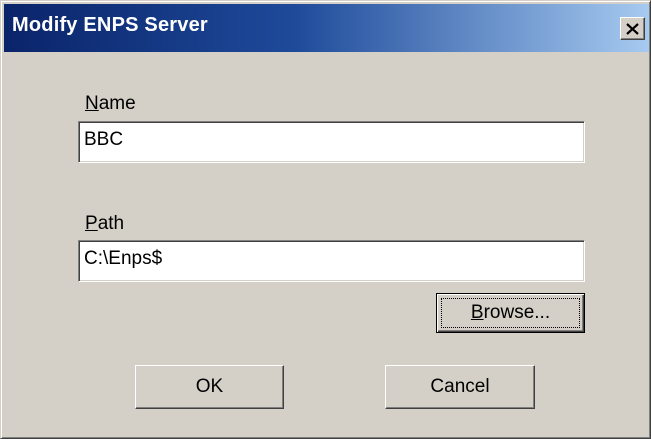  Describe the element at coordinates (110, 25) in the screenshot. I see `window-title: Modify ENPS Server` at that location.